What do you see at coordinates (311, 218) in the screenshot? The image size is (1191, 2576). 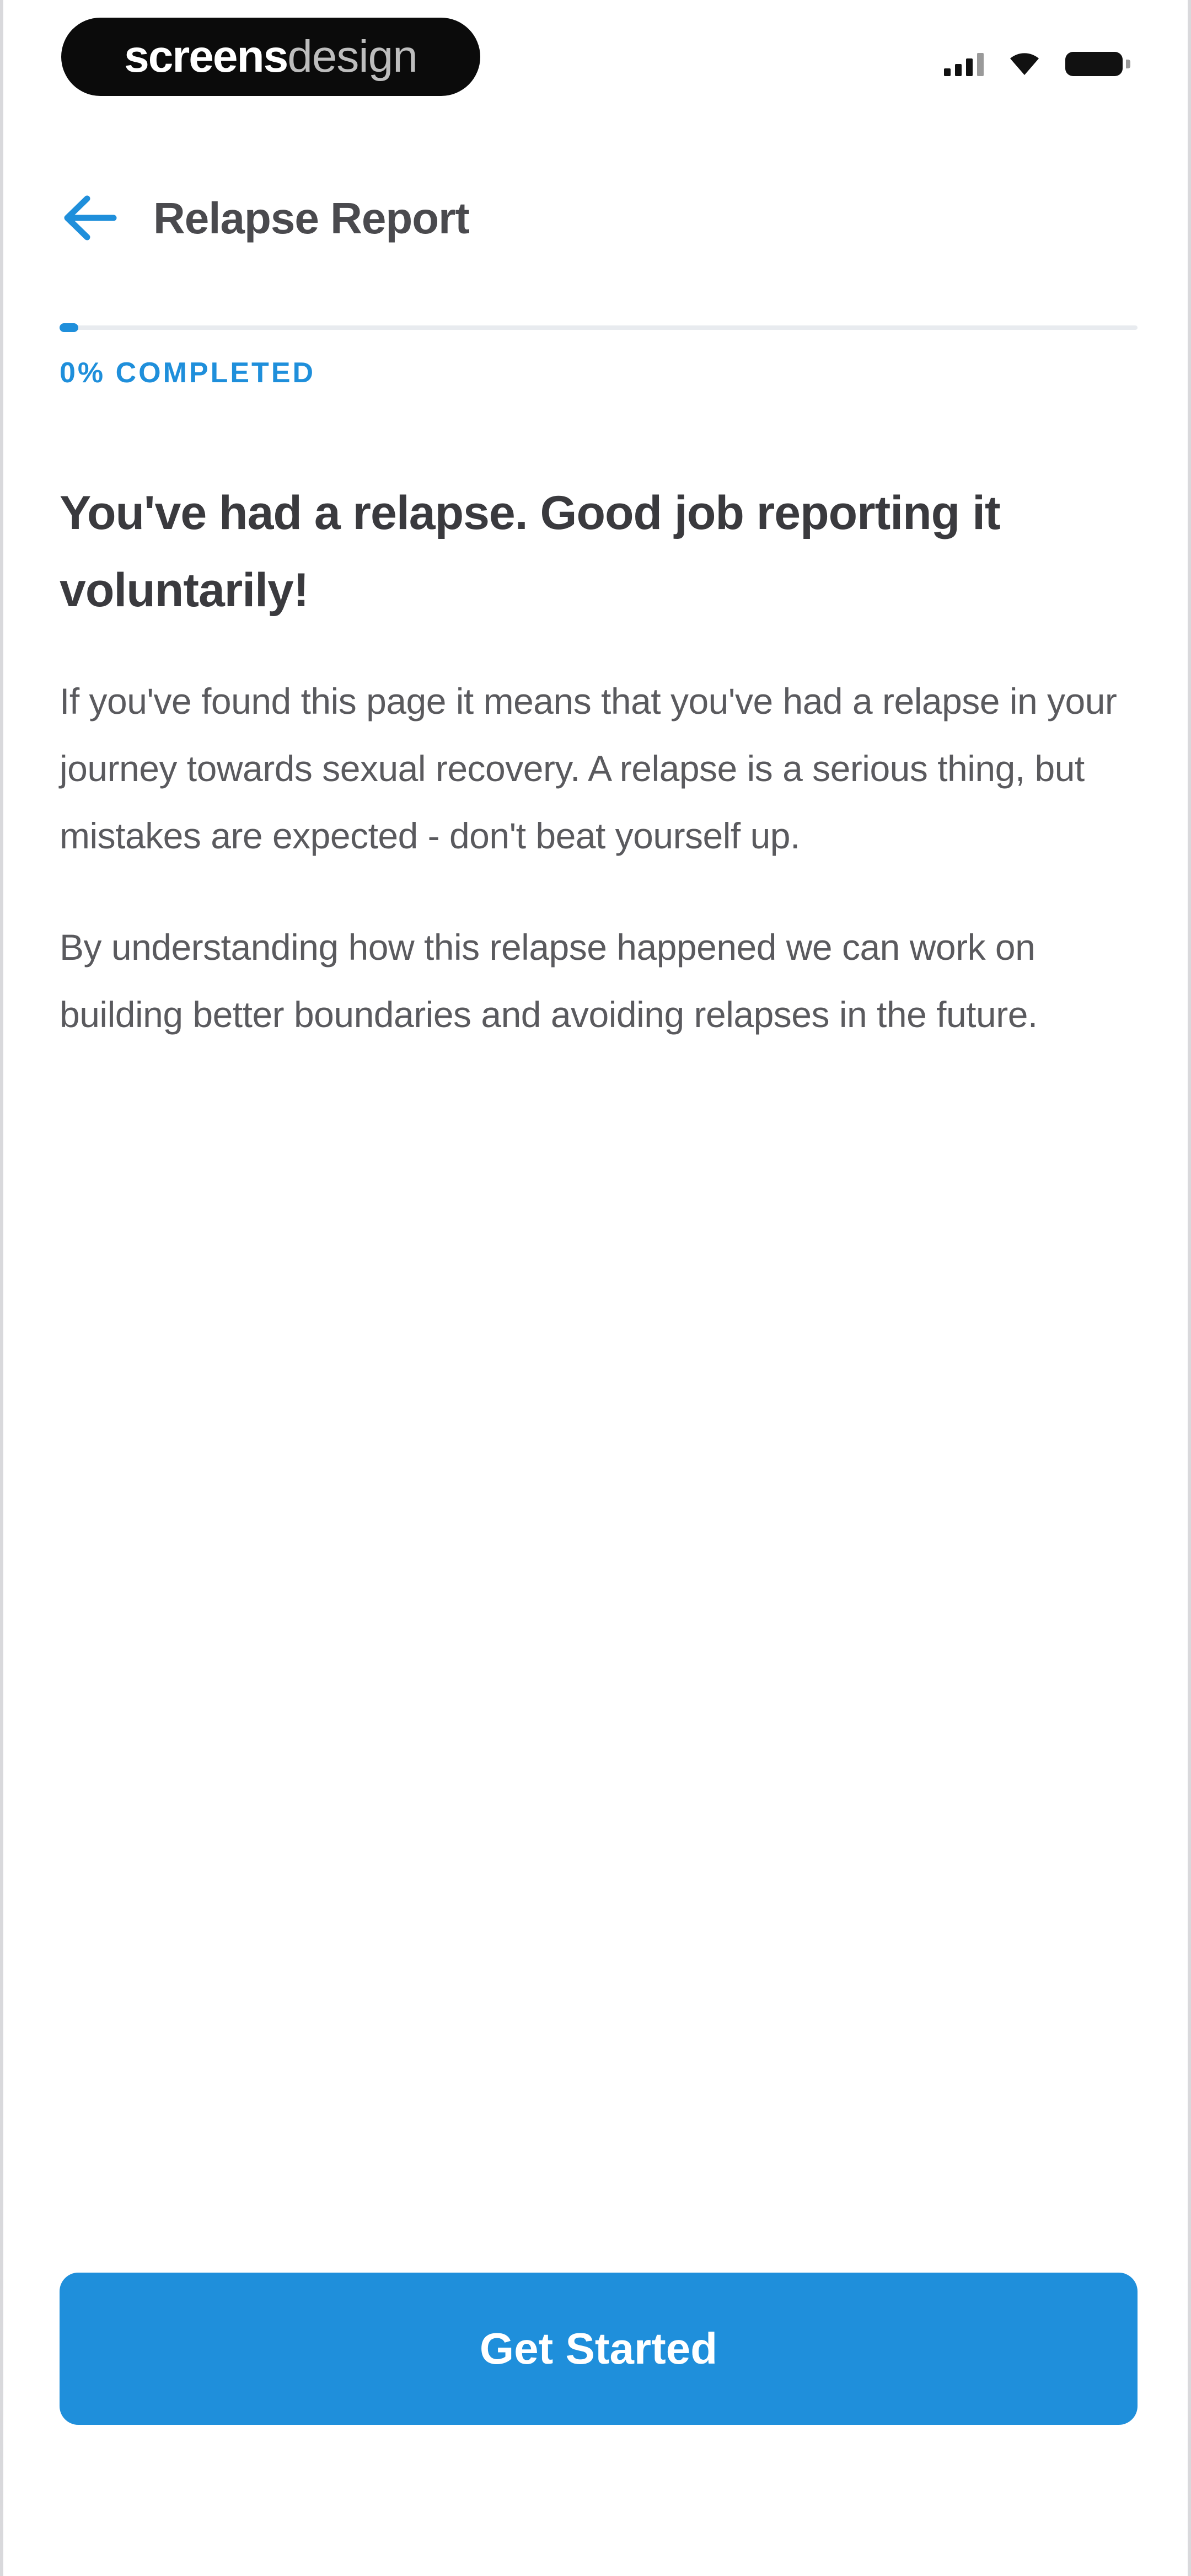 I see `page-title: Relapse Report` at bounding box center [311, 218].